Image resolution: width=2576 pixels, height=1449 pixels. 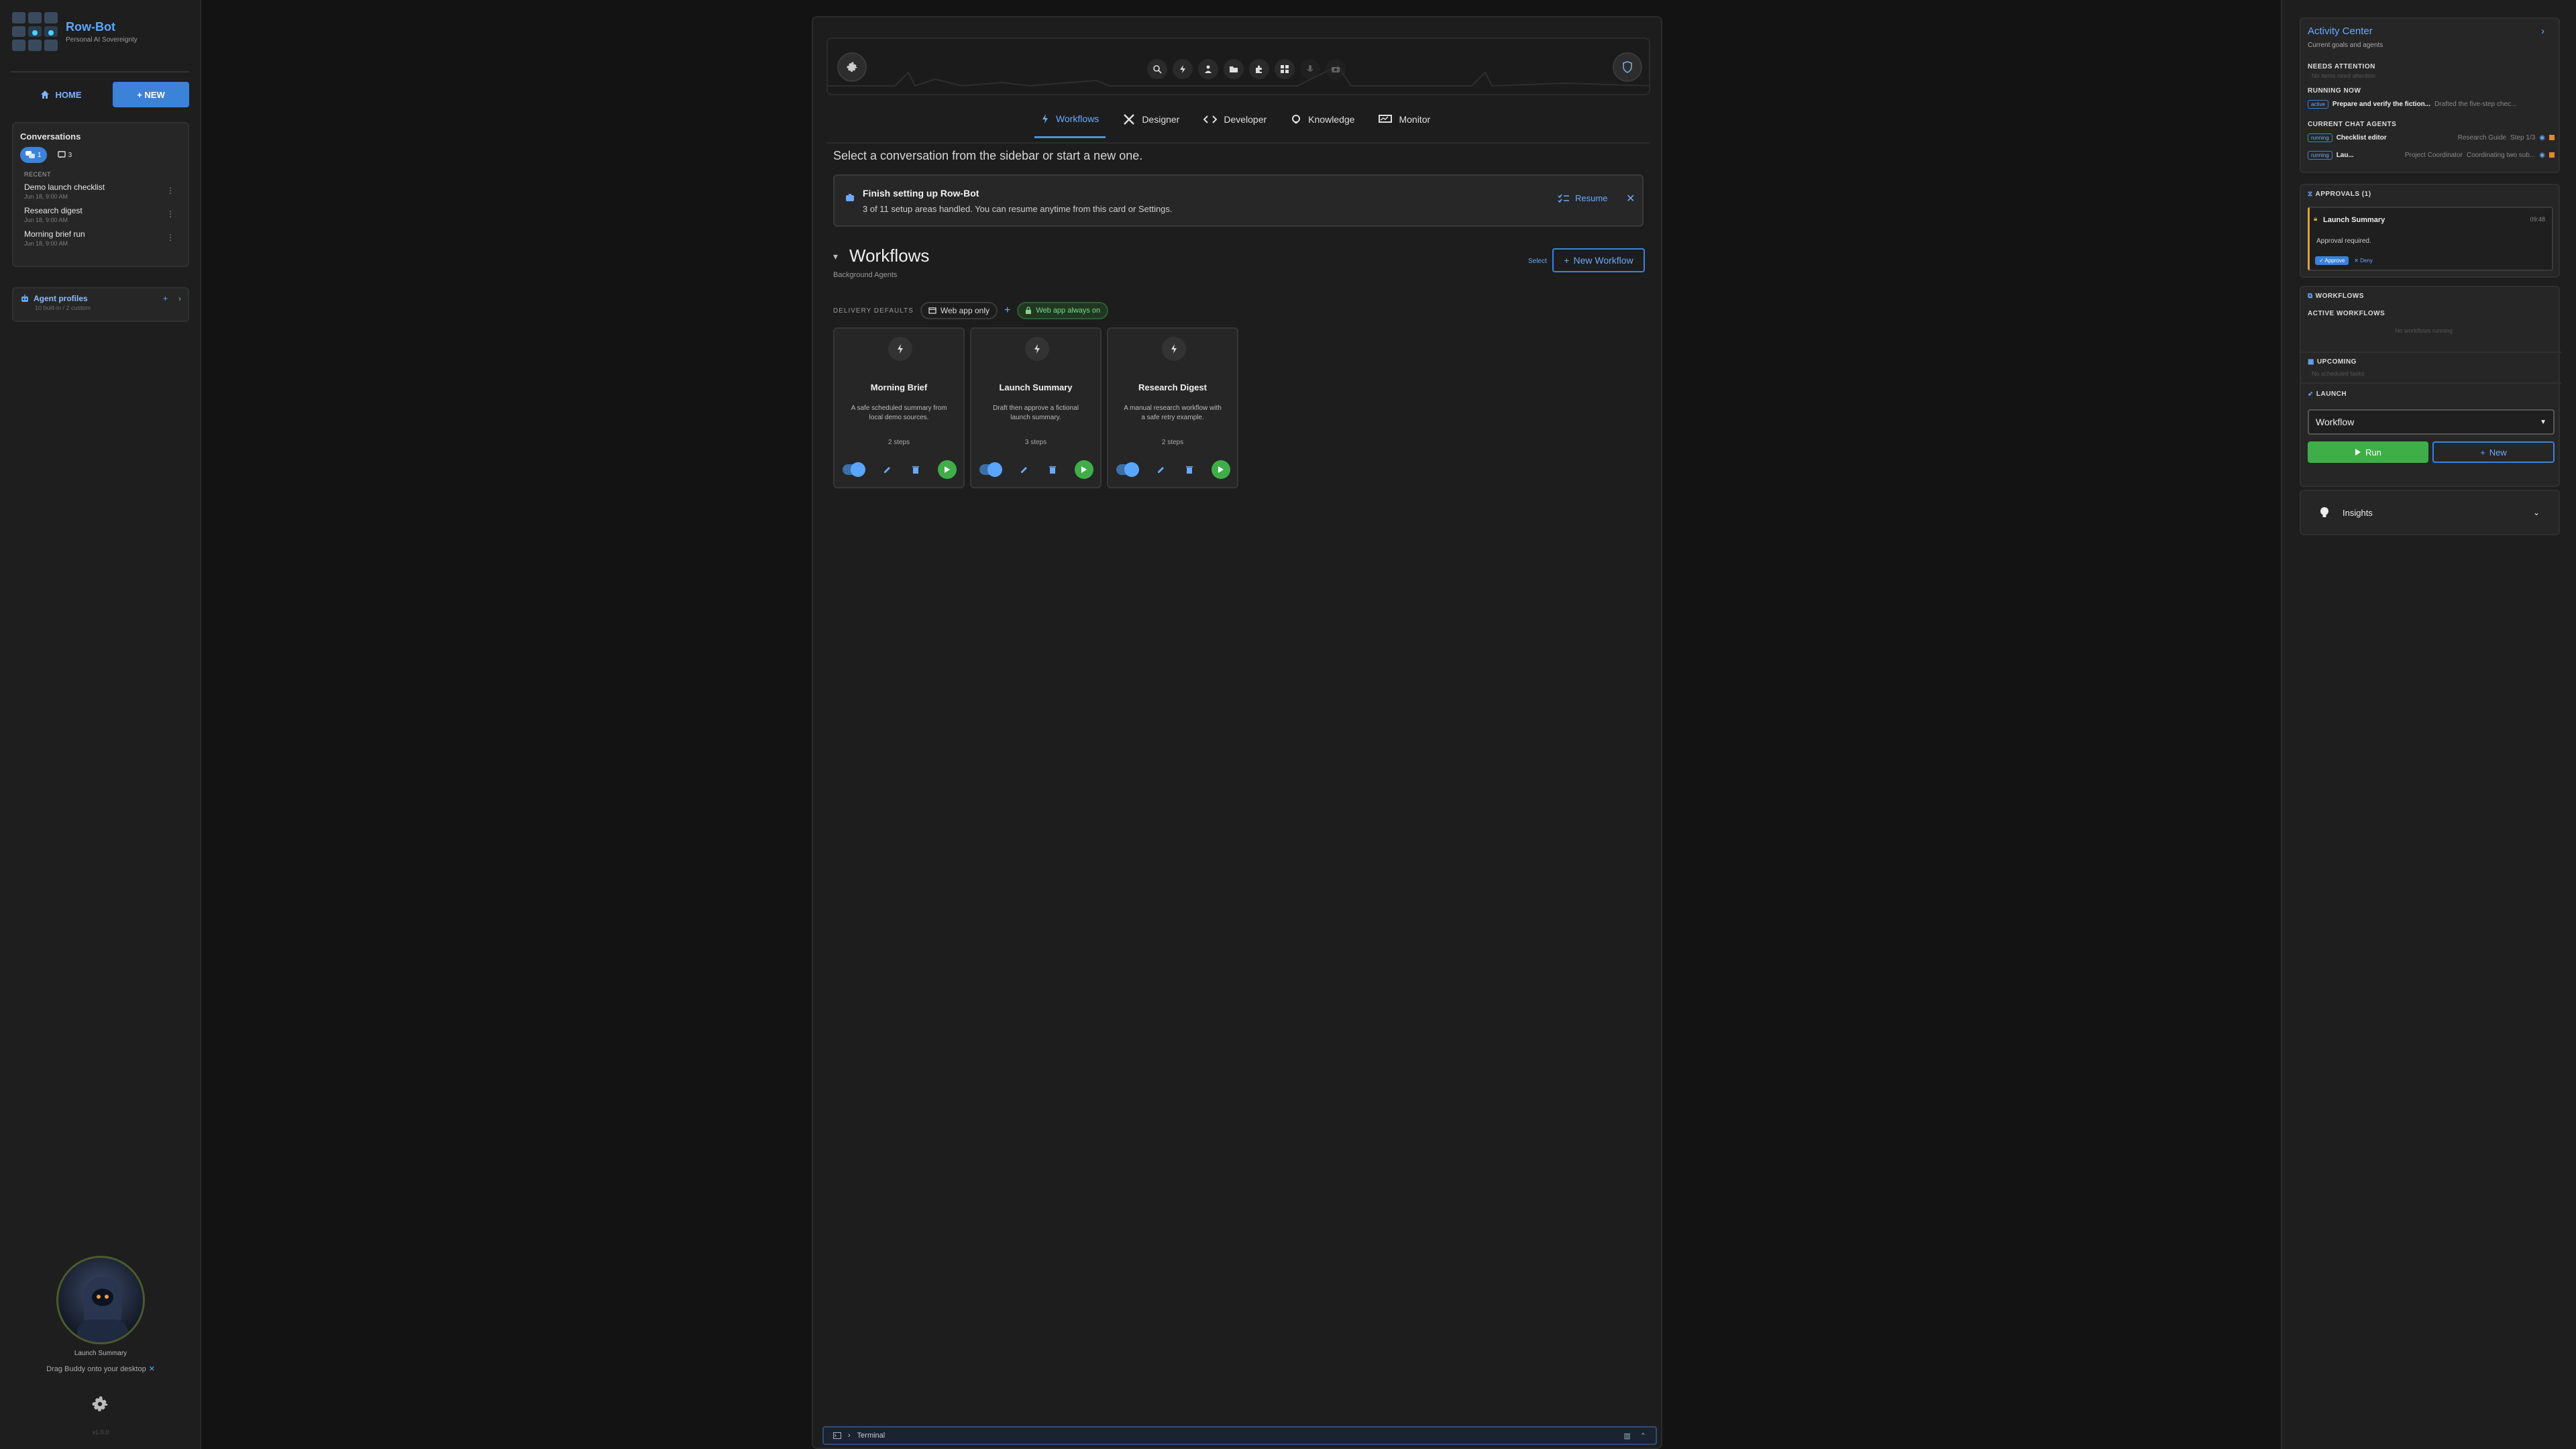 What do you see at coordinates (1007, 311) in the screenshot?
I see `add-delivery-icon: +` at bounding box center [1007, 311].